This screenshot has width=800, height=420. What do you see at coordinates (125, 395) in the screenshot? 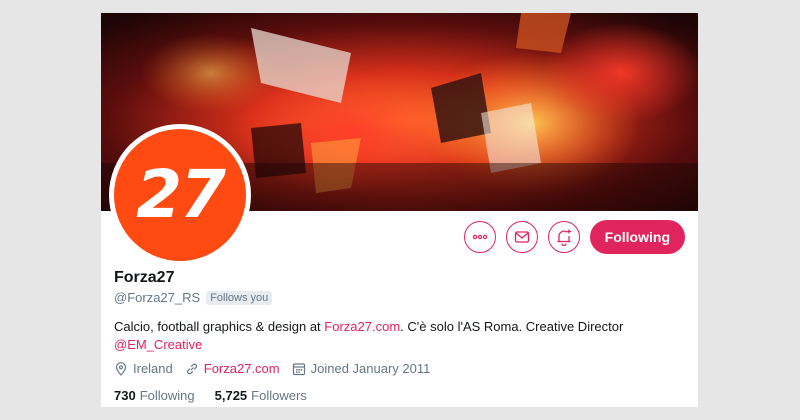
I see `following-count: 730` at bounding box center [125, 395].